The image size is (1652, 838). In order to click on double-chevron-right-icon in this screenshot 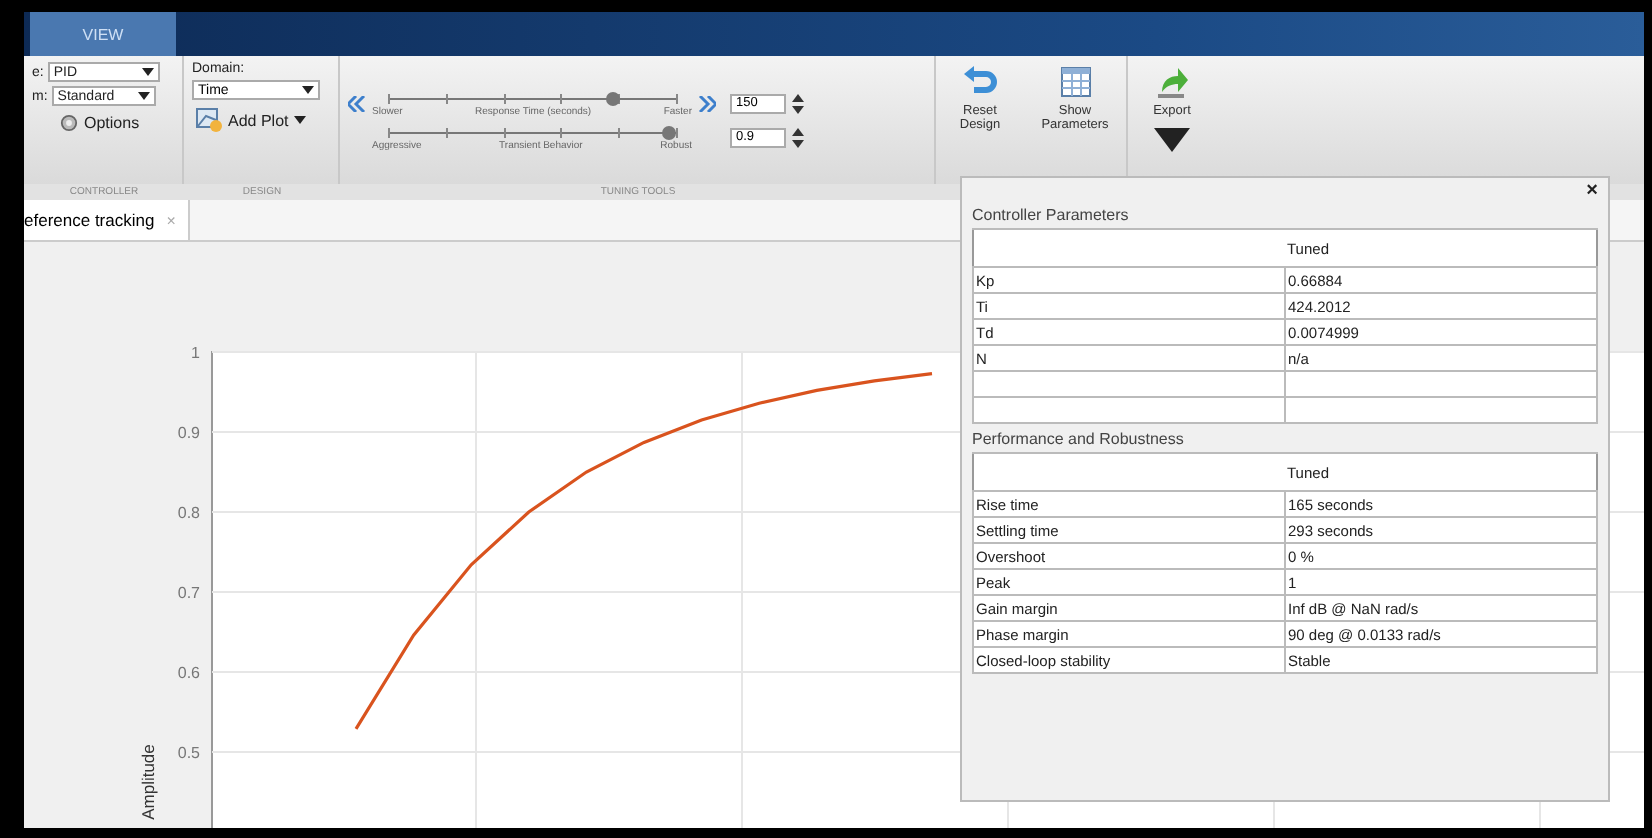, I will do `click(707, 103)`.